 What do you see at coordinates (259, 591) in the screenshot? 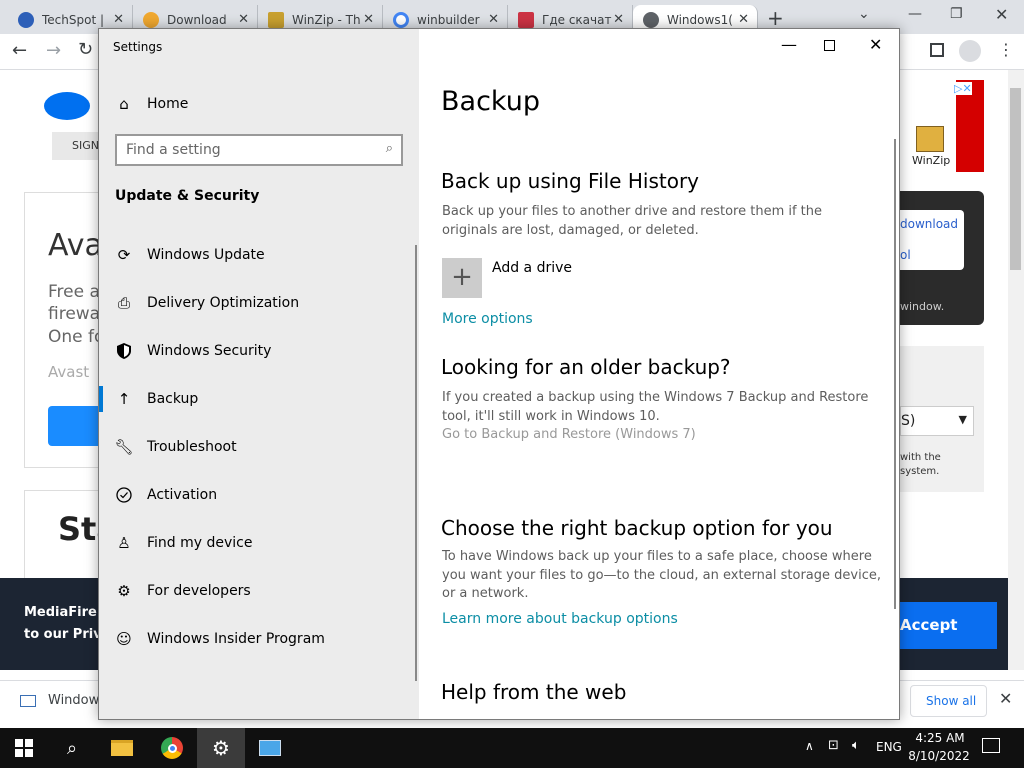
I see `nav-for-developers: ⚙ For developers` at bounding box center [259, 591].